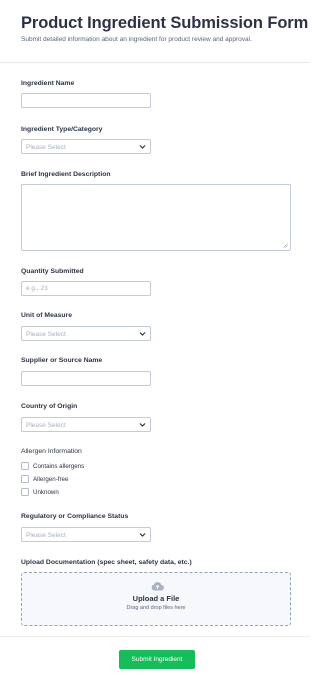 The width and height of the screenshot is (320, 686). Describe the element at coordinates (62, 360) in the screenshot. I see `supplier-label: Supplier or Source Name` at that location.